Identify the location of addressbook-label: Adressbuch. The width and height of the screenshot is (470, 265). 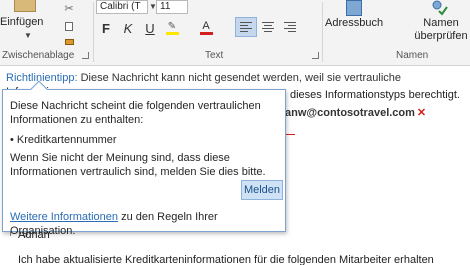
(354, 23).